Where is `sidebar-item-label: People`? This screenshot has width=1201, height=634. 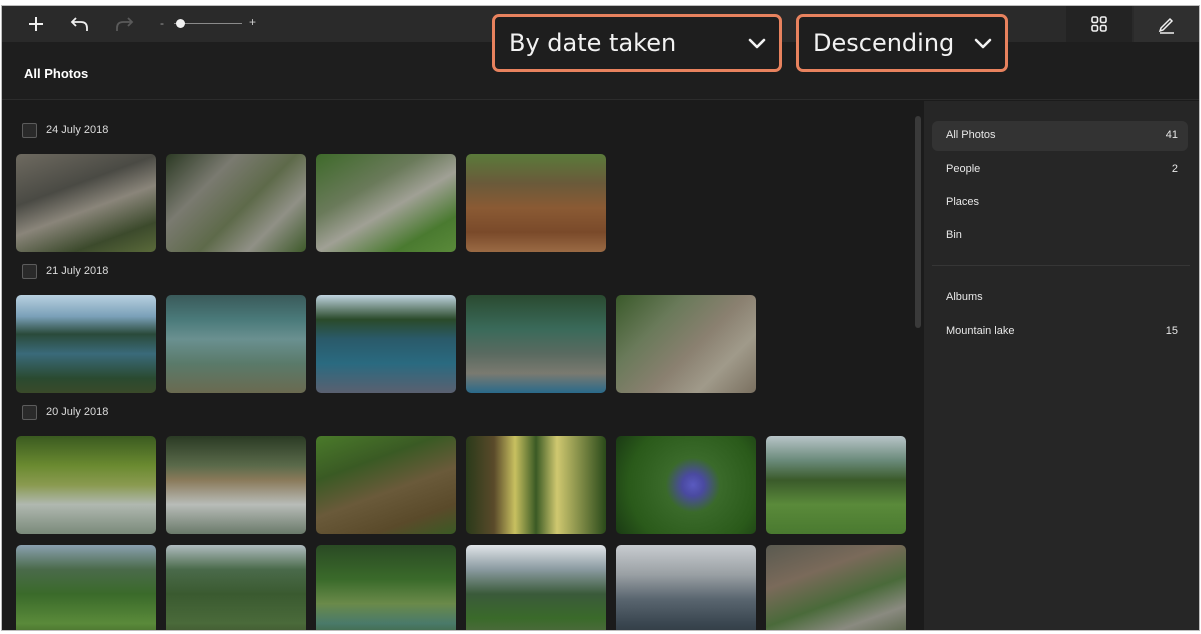
sidebar-item-label: People is located at coordinates (963, 169).